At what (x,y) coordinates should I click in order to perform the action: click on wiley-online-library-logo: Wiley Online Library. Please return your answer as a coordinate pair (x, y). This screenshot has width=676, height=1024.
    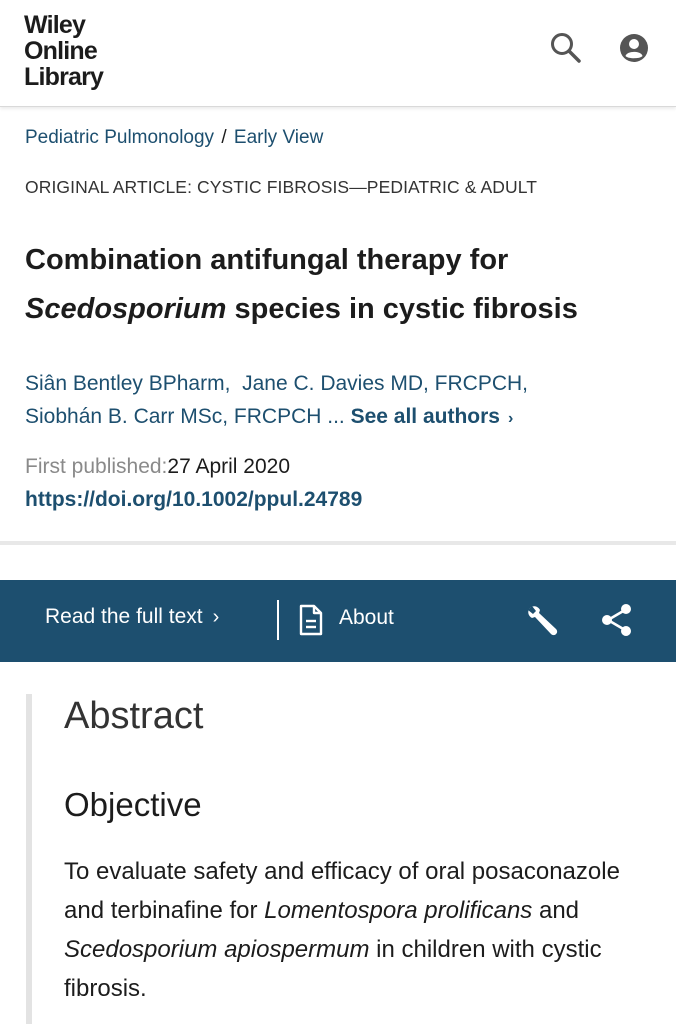
    Looking at the image, I should click on (64, 51).